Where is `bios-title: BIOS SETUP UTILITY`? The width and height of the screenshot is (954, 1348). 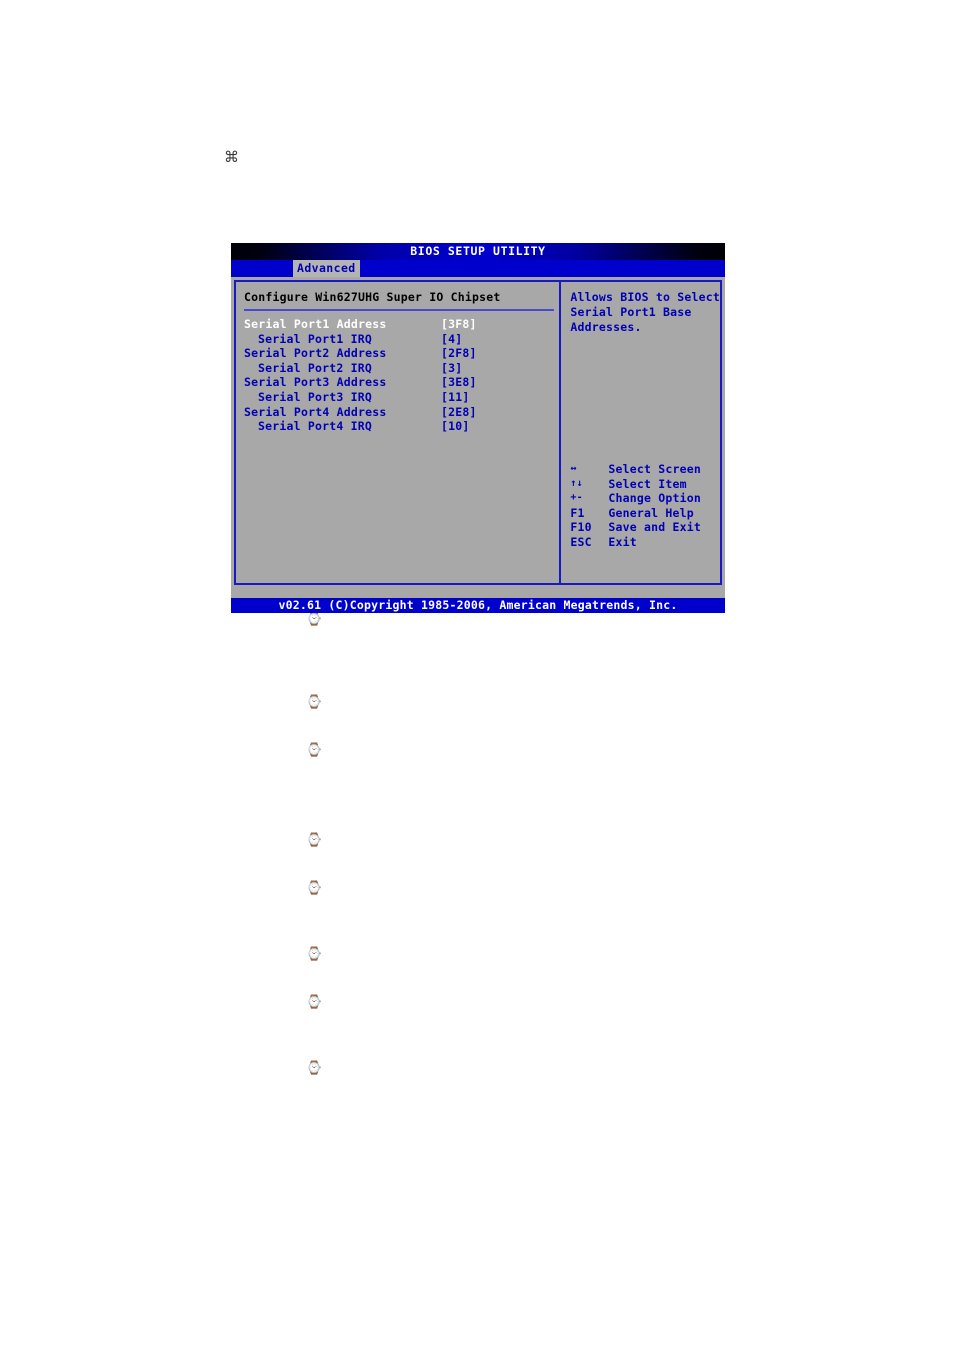
bios-title: BIOS SETUP UTILITY is located at coordinates (478, 251).